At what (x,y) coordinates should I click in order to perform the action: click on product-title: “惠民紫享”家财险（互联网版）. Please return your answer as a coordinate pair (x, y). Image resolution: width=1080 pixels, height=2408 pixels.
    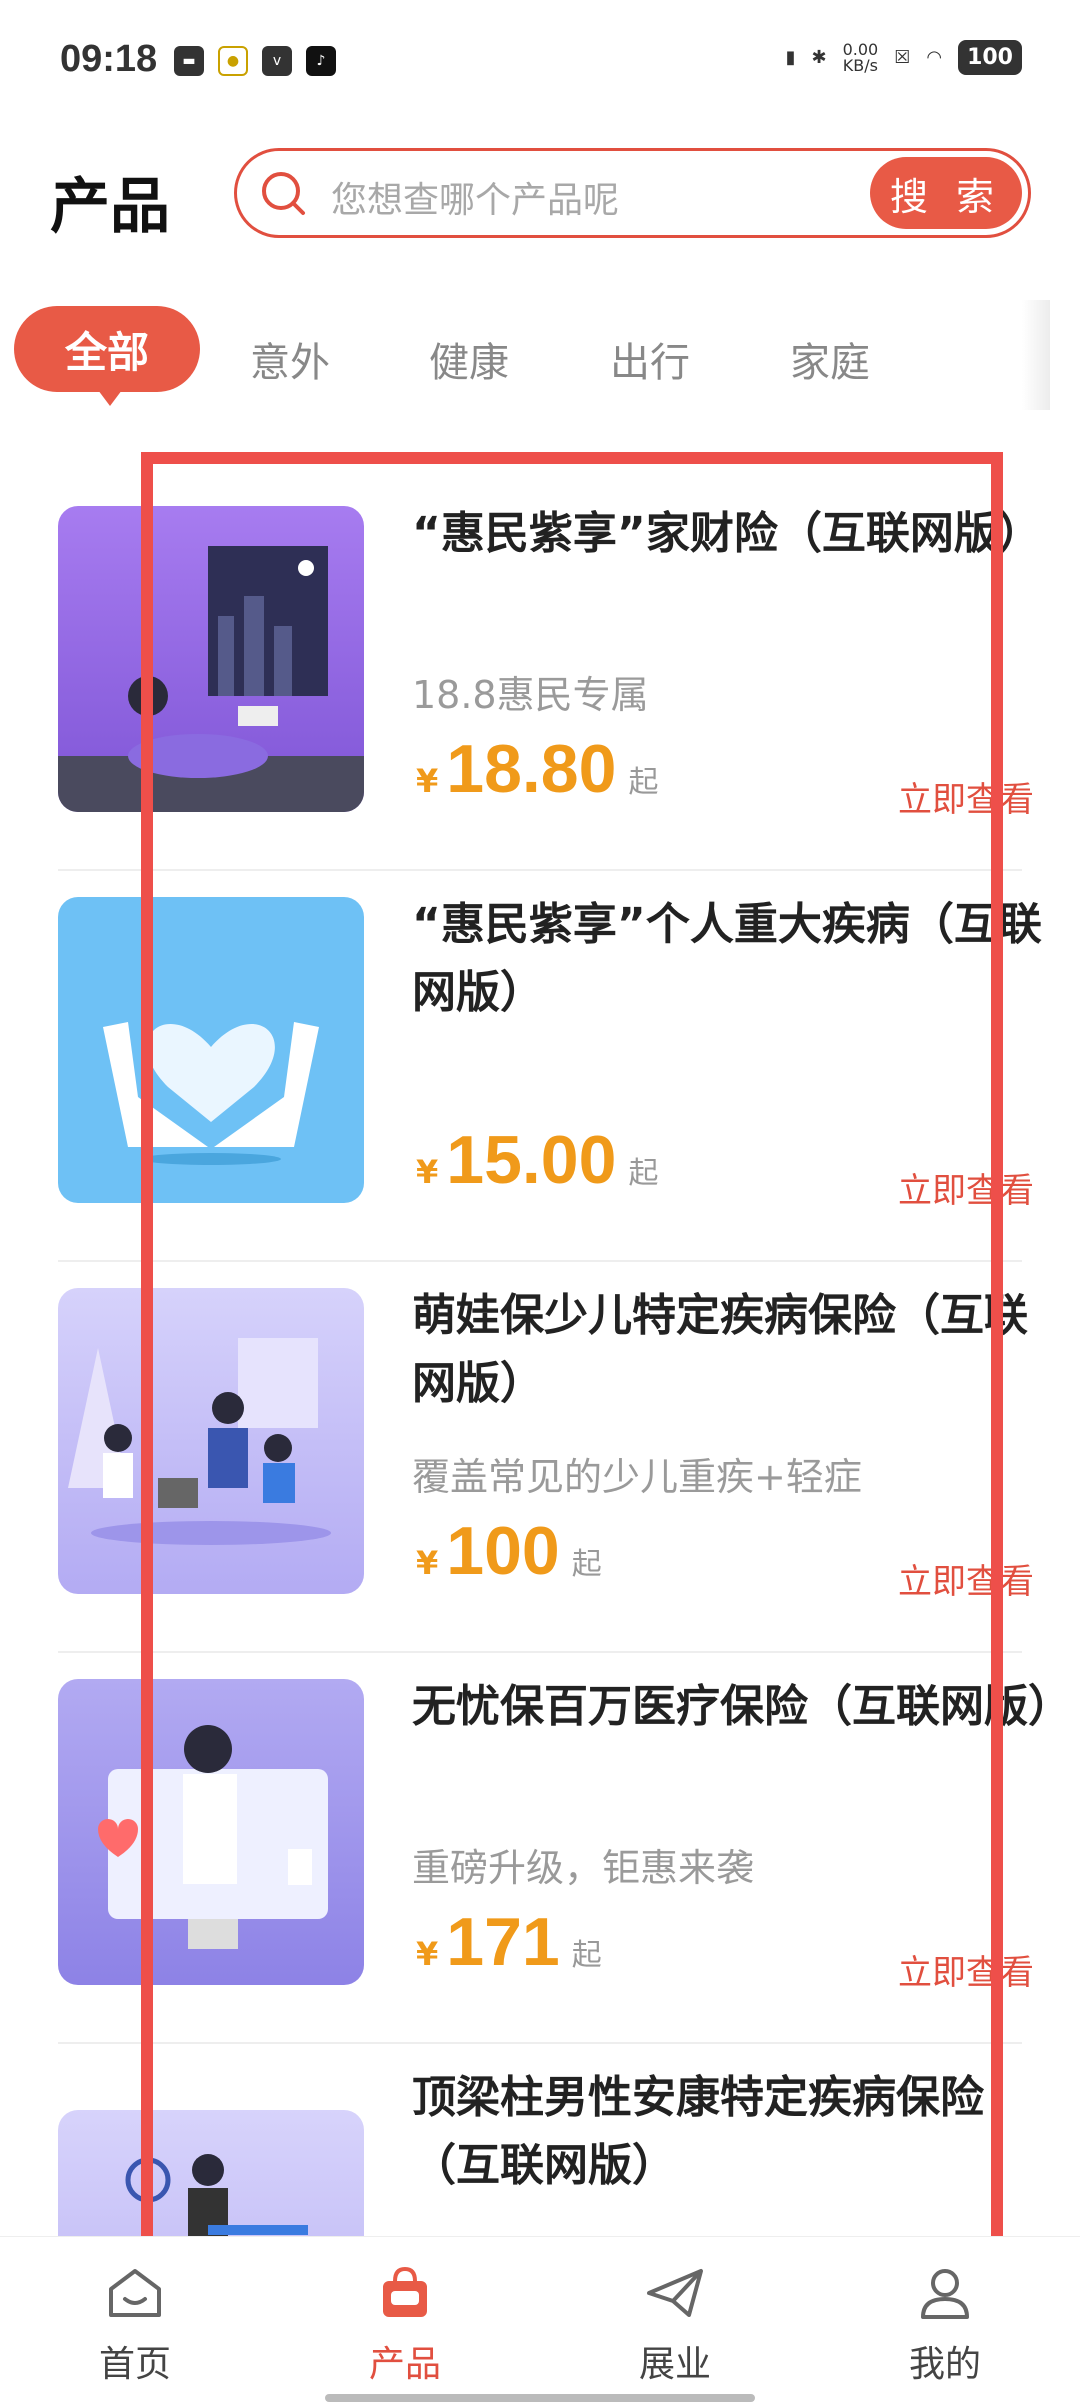
    Looking at the image, I should click on (732, 534).